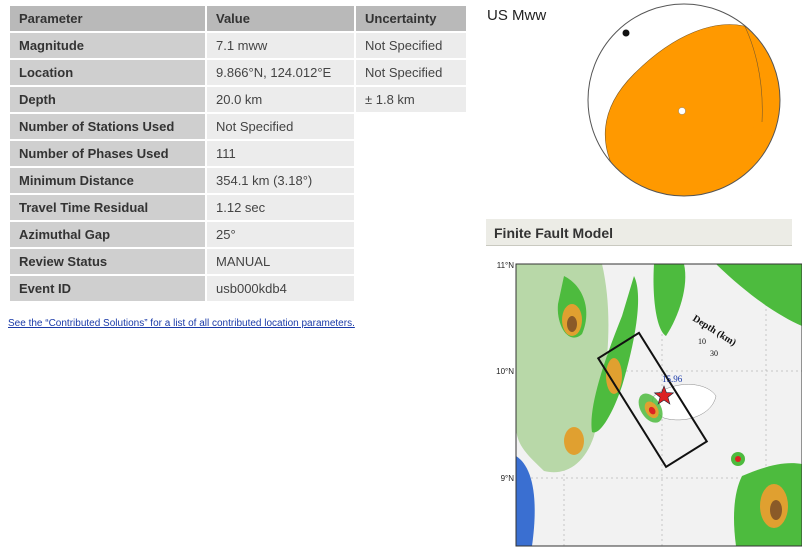  I want to click on param-value: 354.1 km (3.18°), so click(280, 180).